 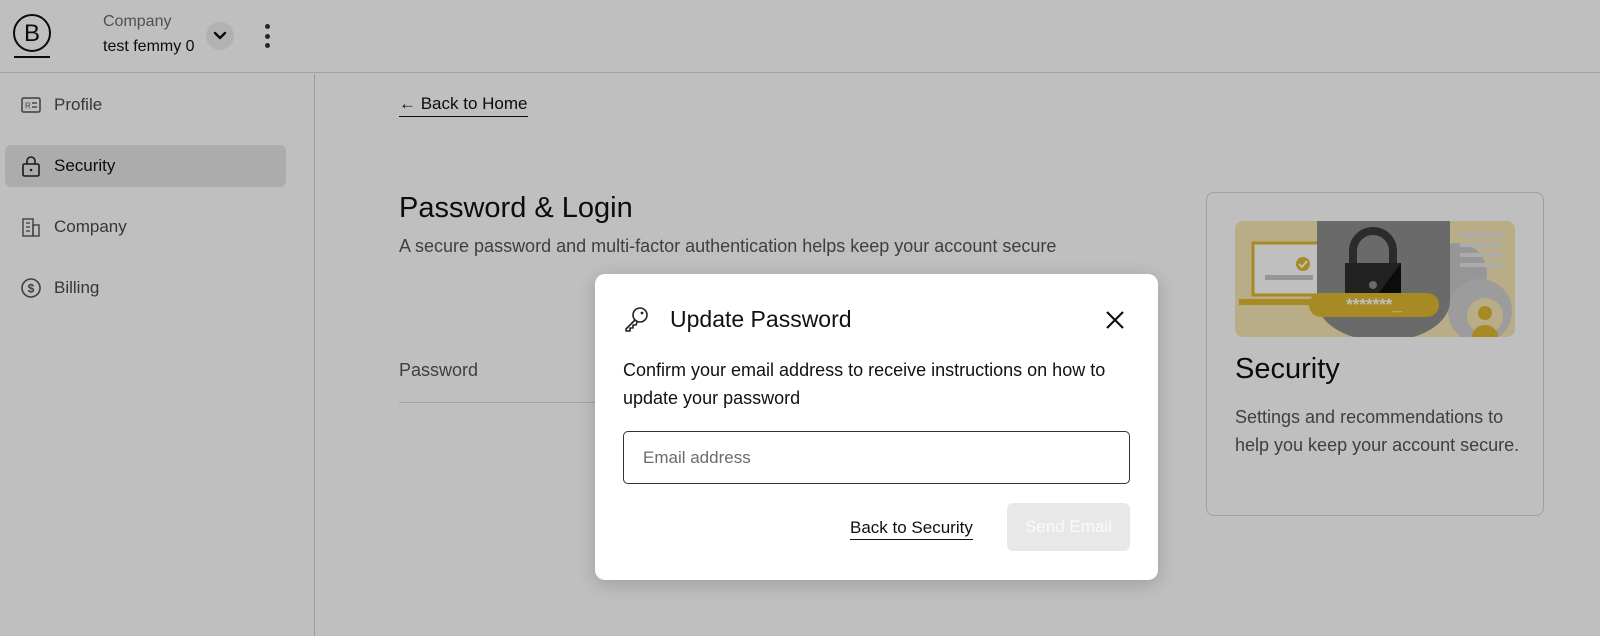 What do you see at coordinates (636, 319) in the screenshot?
I see `key-icon` at bounding box center [636, 319].